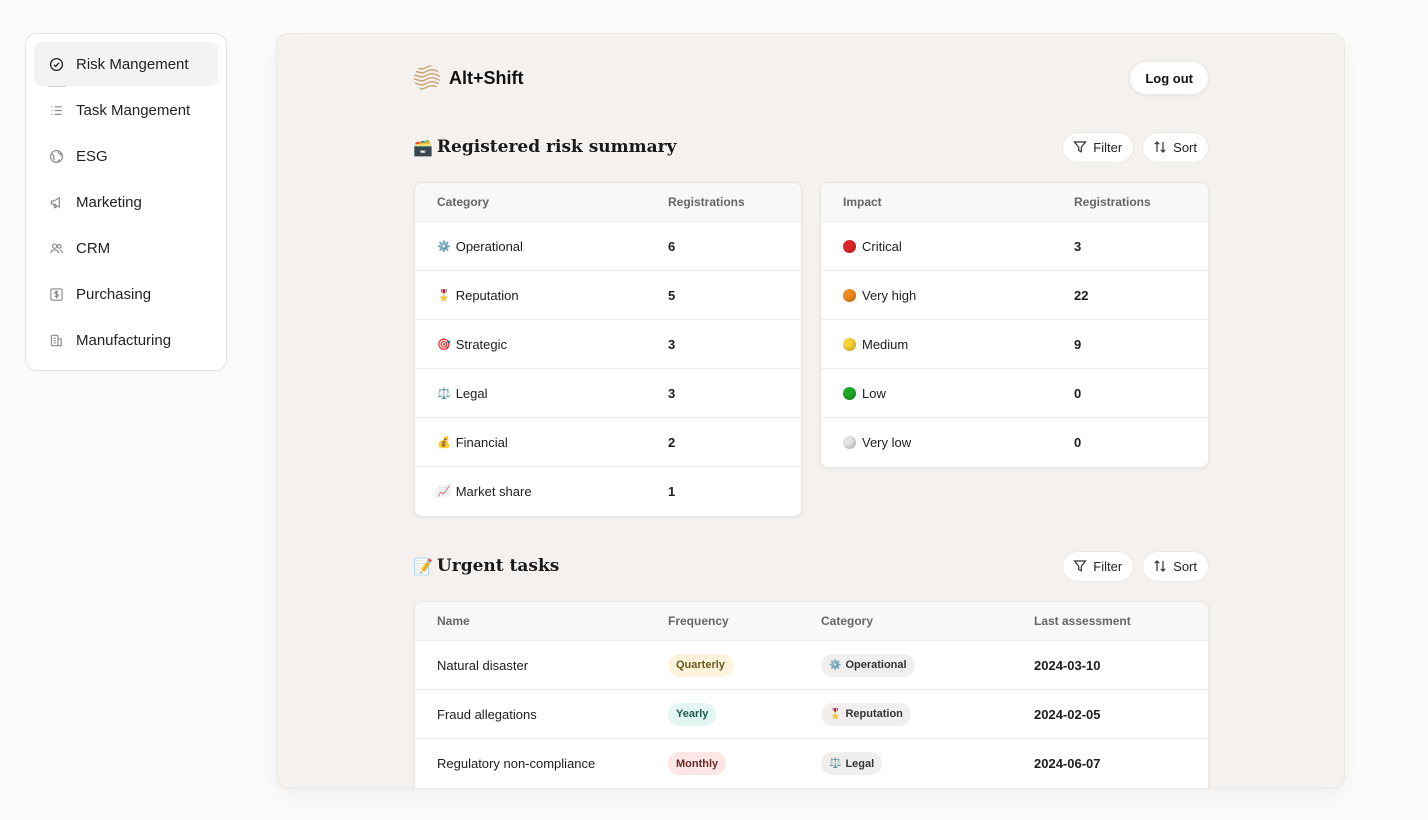  I want to click on registrations-count: 1, so click(672, 491).